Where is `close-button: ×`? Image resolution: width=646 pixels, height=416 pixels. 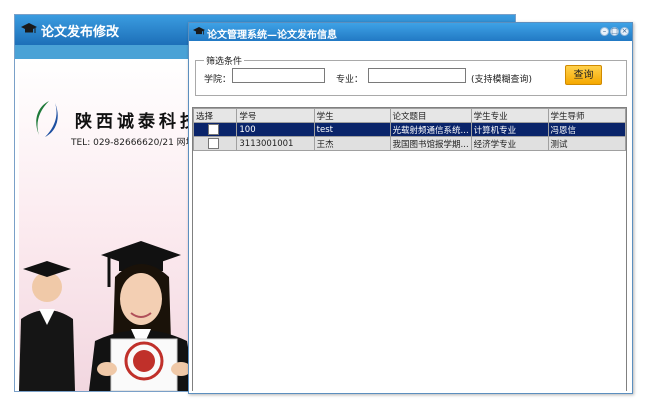 close-button: × is located at coordinates (624, 31).